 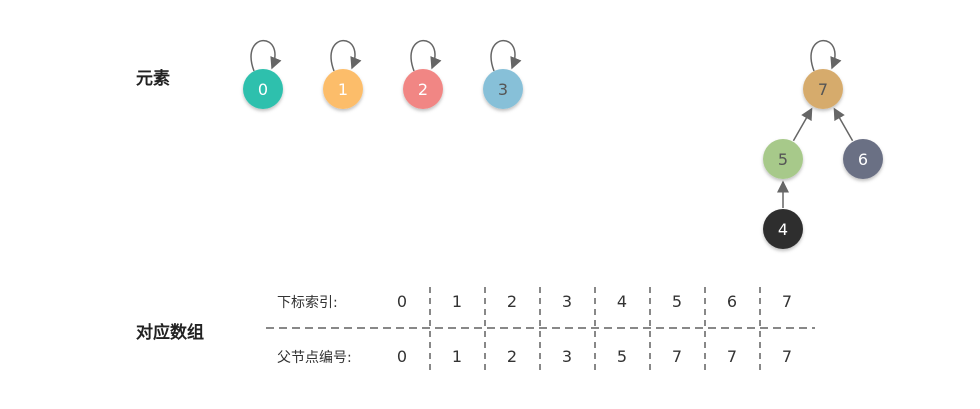 I want to click on node-6: 6, so click(x=863, y=159).